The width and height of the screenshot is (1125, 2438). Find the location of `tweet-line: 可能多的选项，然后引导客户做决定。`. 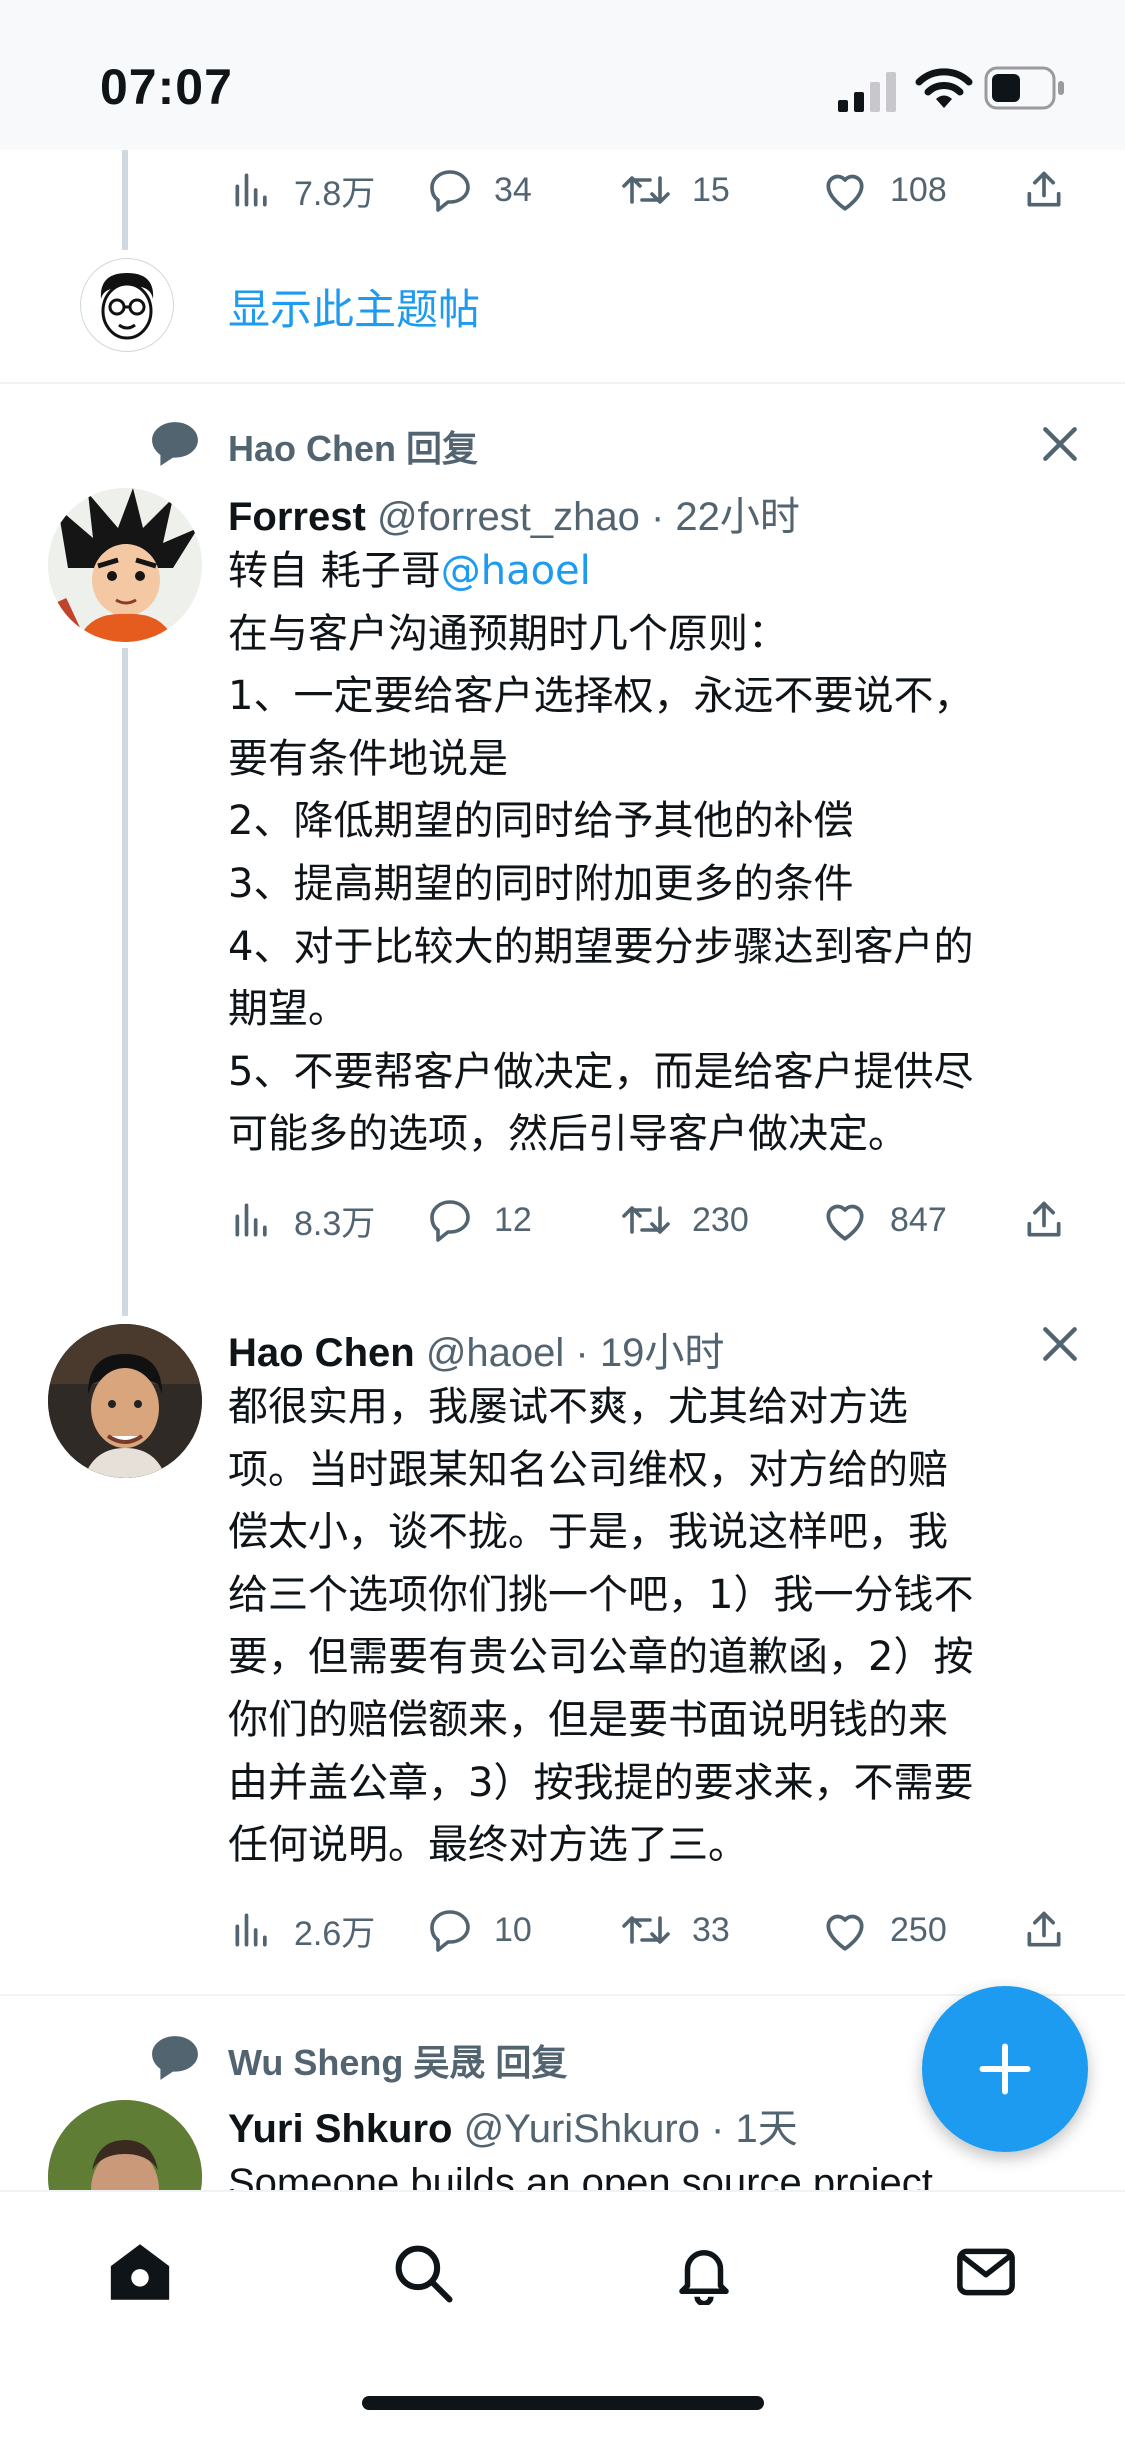

tweet-line: 可能多的选项，然后引导客户做决定。 is located at coordinates (568, 1134).